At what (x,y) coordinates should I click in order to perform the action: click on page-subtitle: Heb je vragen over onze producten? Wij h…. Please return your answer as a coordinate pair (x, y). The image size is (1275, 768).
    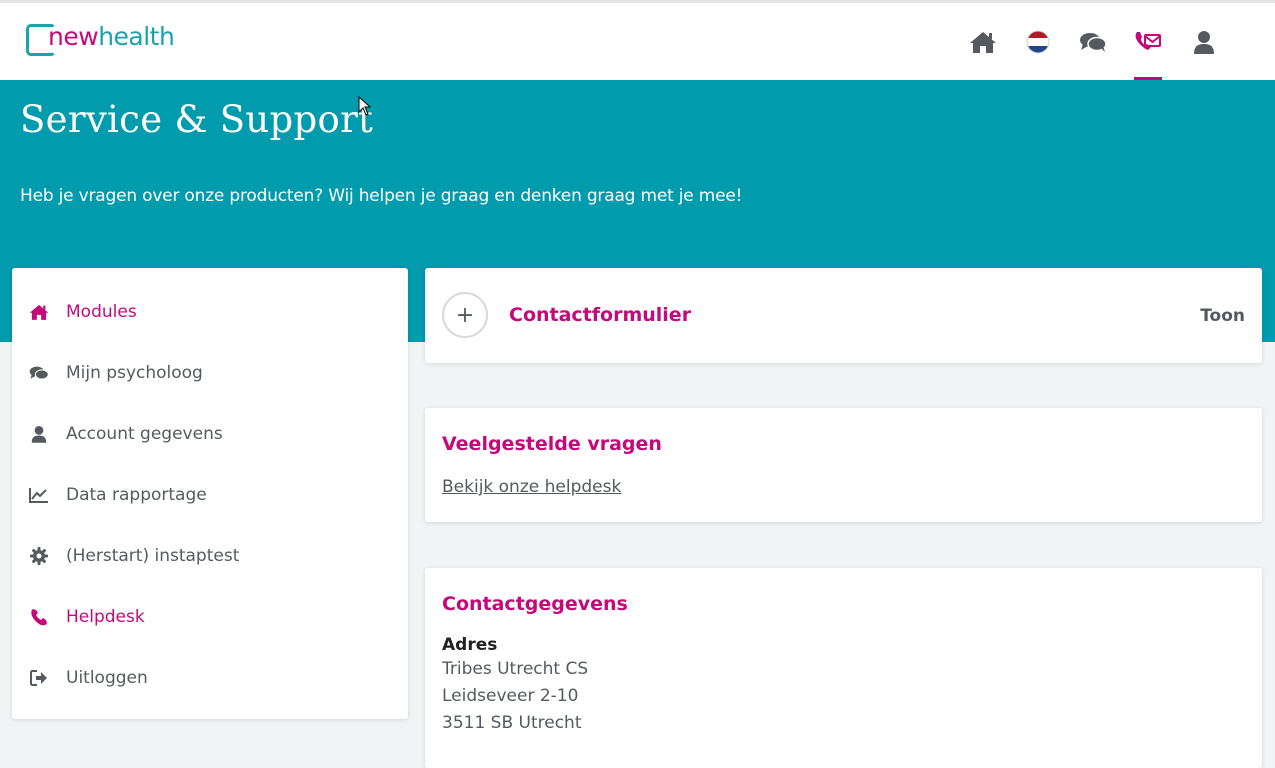
    Looking at the image, I should click on (381, 196).